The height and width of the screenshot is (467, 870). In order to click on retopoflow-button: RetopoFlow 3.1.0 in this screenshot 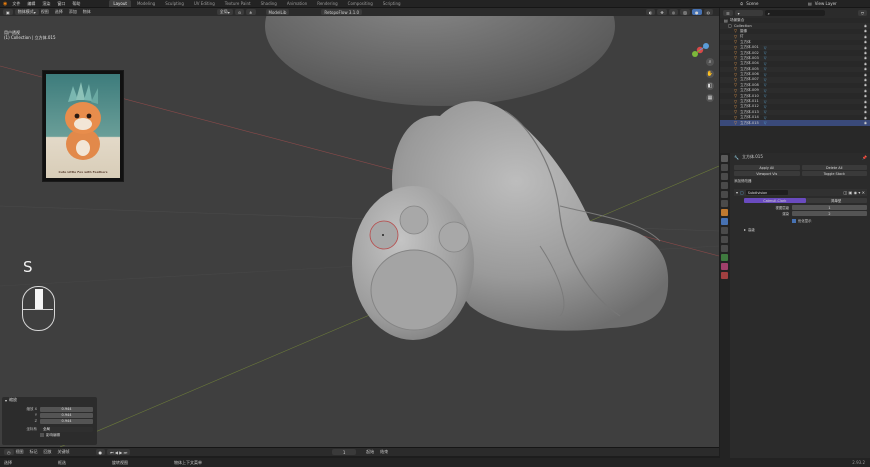, I will do `click(342, 12)`.